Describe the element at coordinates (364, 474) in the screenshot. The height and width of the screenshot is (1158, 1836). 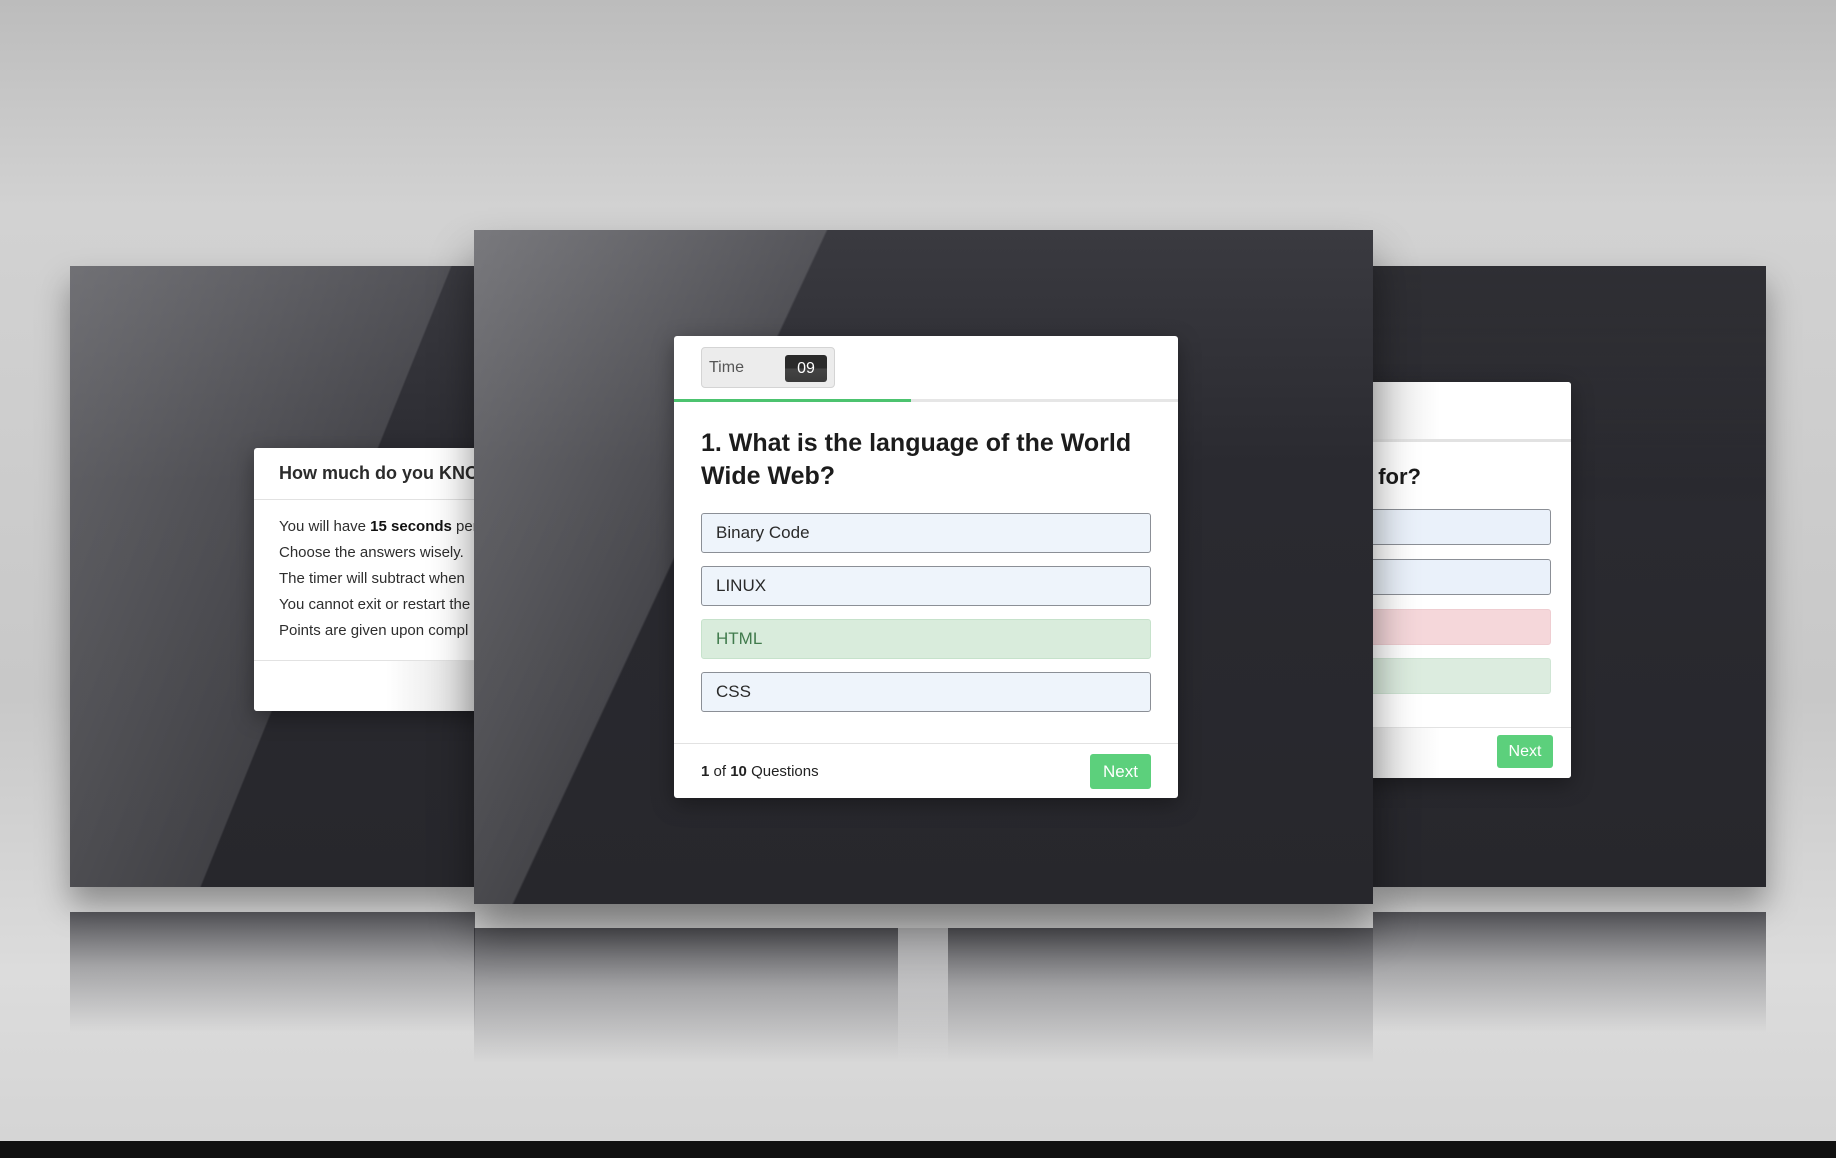
I see `rules-title: How much do you KNO` at that location.